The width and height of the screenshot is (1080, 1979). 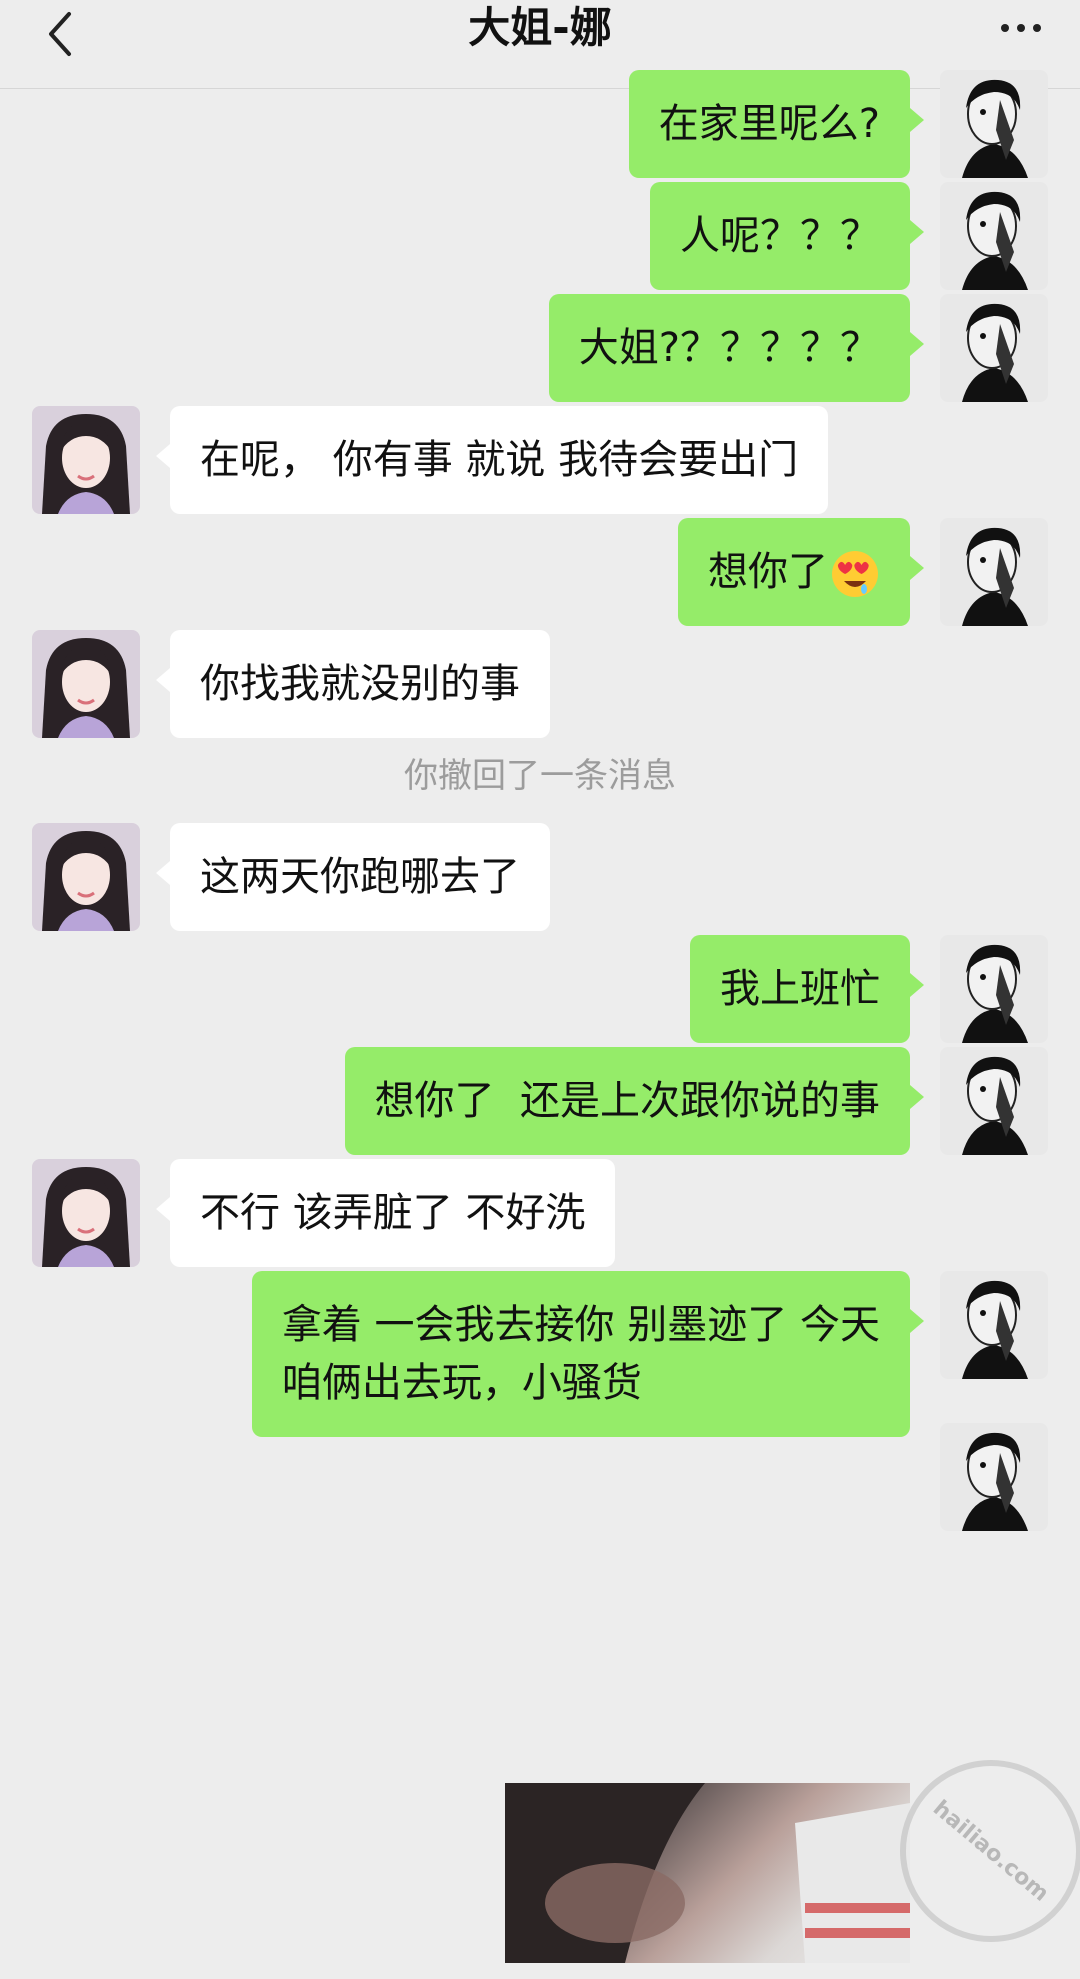 I want to click on sent-message-bubble: 想你了 还是上次跟你说的事, so click(x=634, y=1101).